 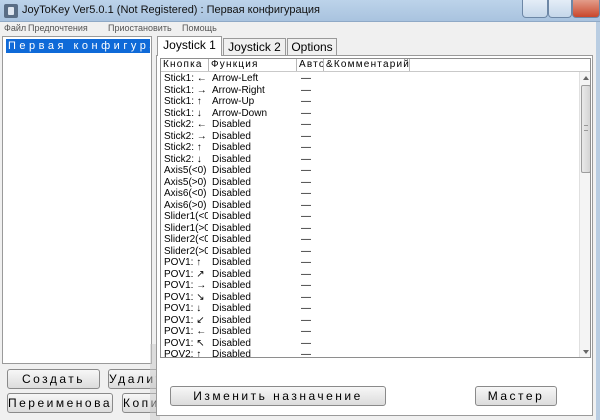 What do you see at coordinates (183, 308) in the screenshot?
I see `cell-button: POV1: ↓` at bounding box center [183, 308].